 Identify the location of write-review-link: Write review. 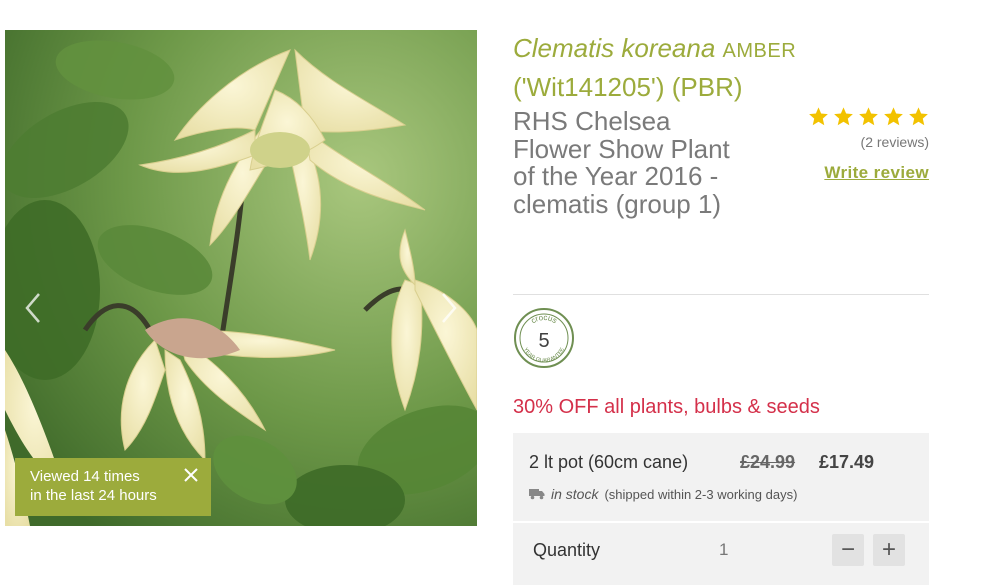
(876, 173).